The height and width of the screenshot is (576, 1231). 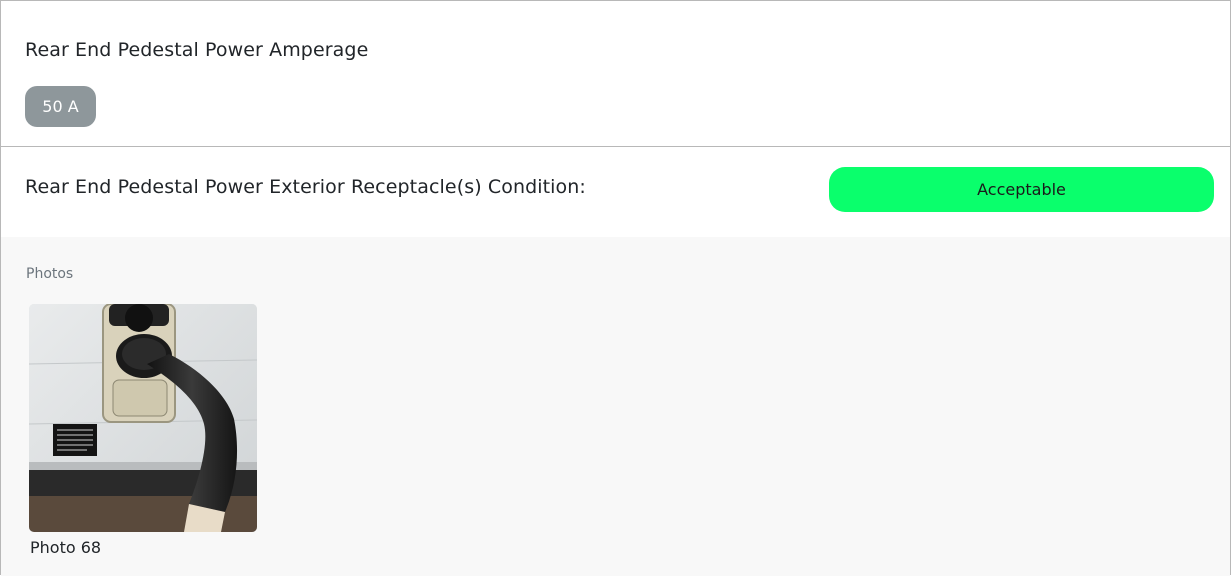 What do you see at coordinates (60, 106) in the screenshot?
I see `amperage-value-chip: 50 A` at bounding box center [60, 106].